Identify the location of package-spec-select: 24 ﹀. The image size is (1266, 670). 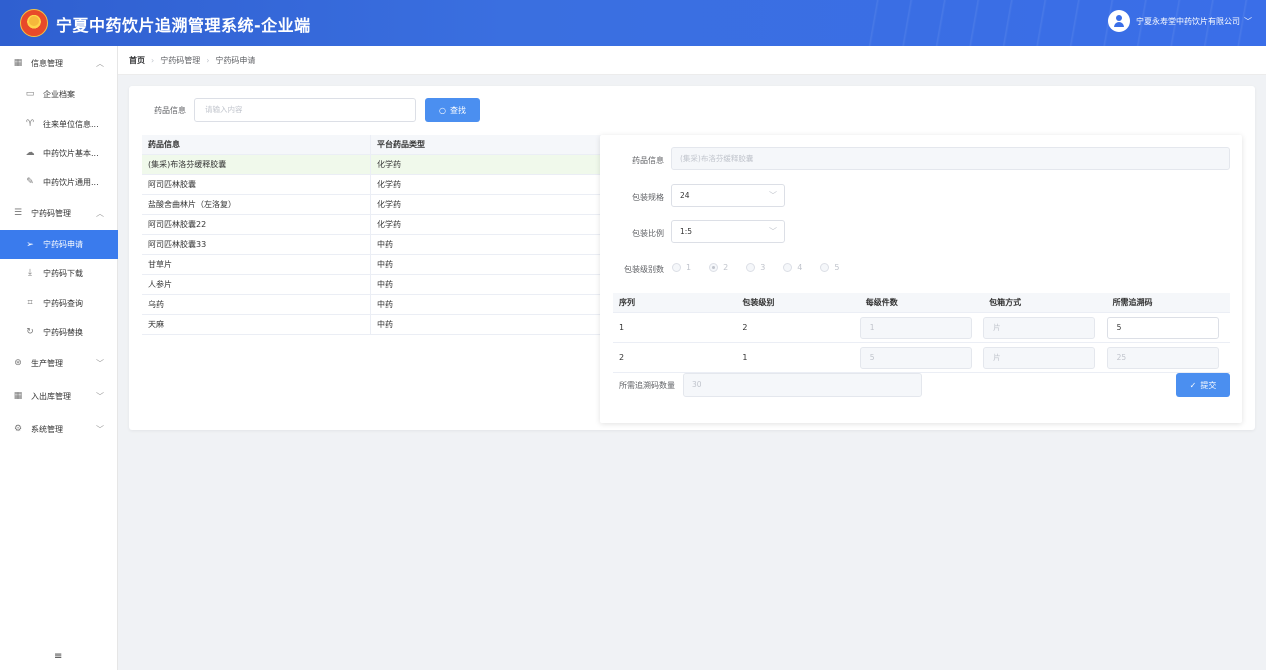
(728, 195).